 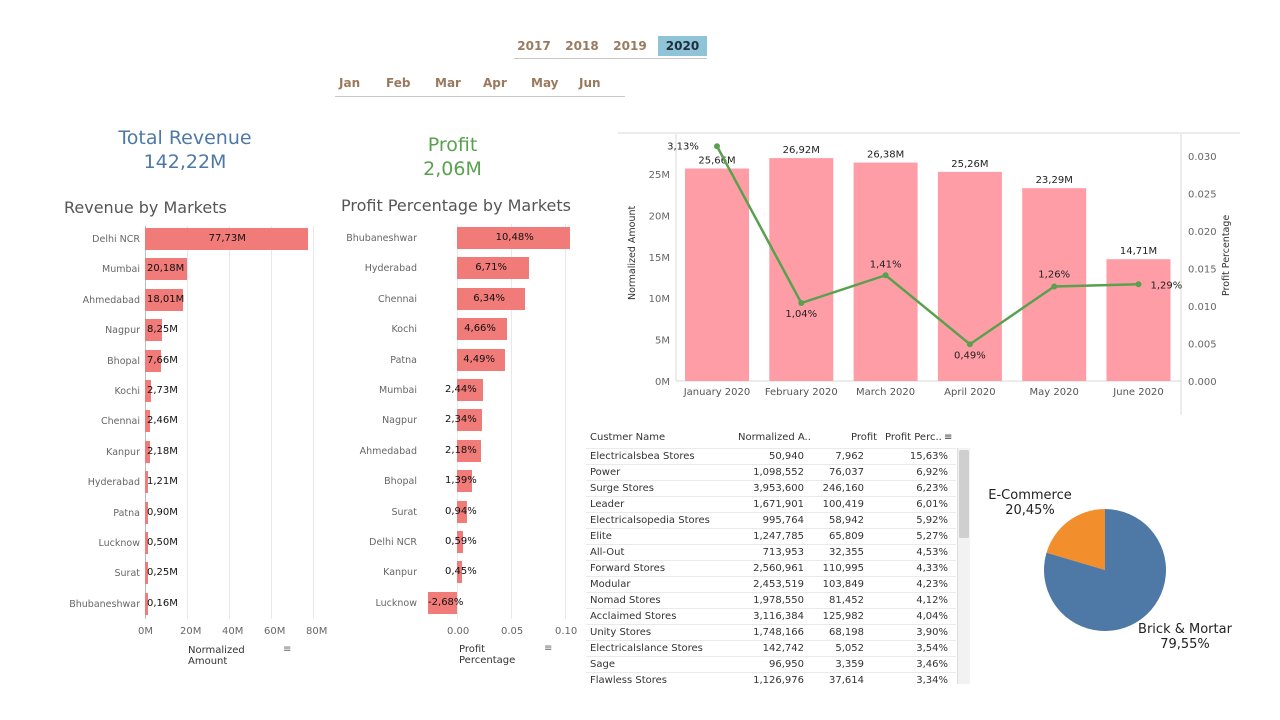 I want to click on left-tick-label: 10M, so click(x=659, y=299).